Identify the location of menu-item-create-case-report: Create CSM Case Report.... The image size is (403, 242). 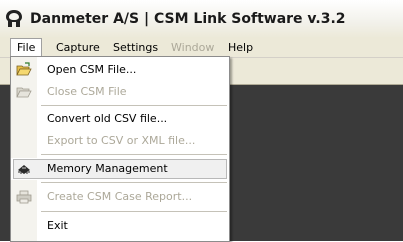
(120, 197).